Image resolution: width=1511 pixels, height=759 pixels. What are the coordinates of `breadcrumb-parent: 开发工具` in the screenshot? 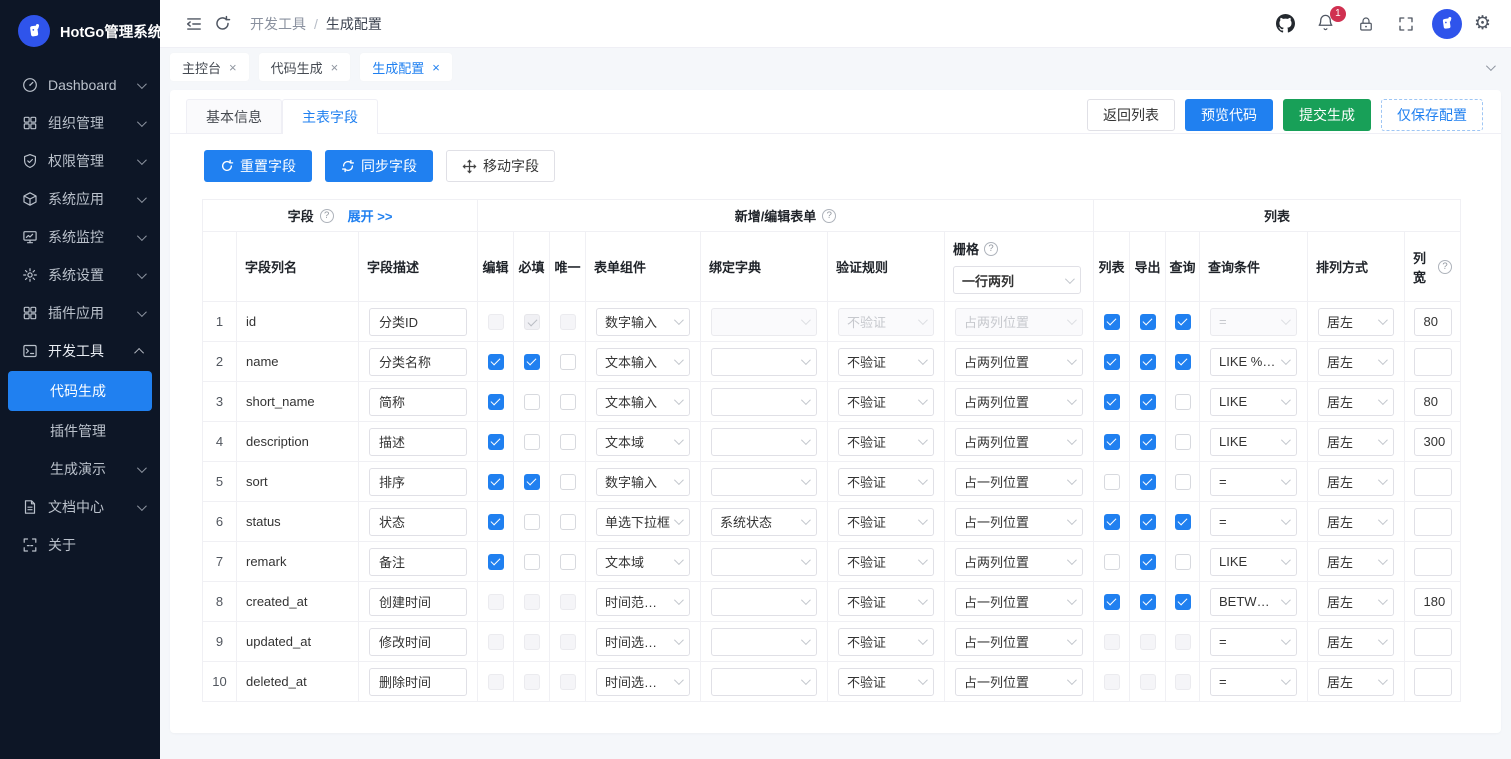 It's located at (278, 24).